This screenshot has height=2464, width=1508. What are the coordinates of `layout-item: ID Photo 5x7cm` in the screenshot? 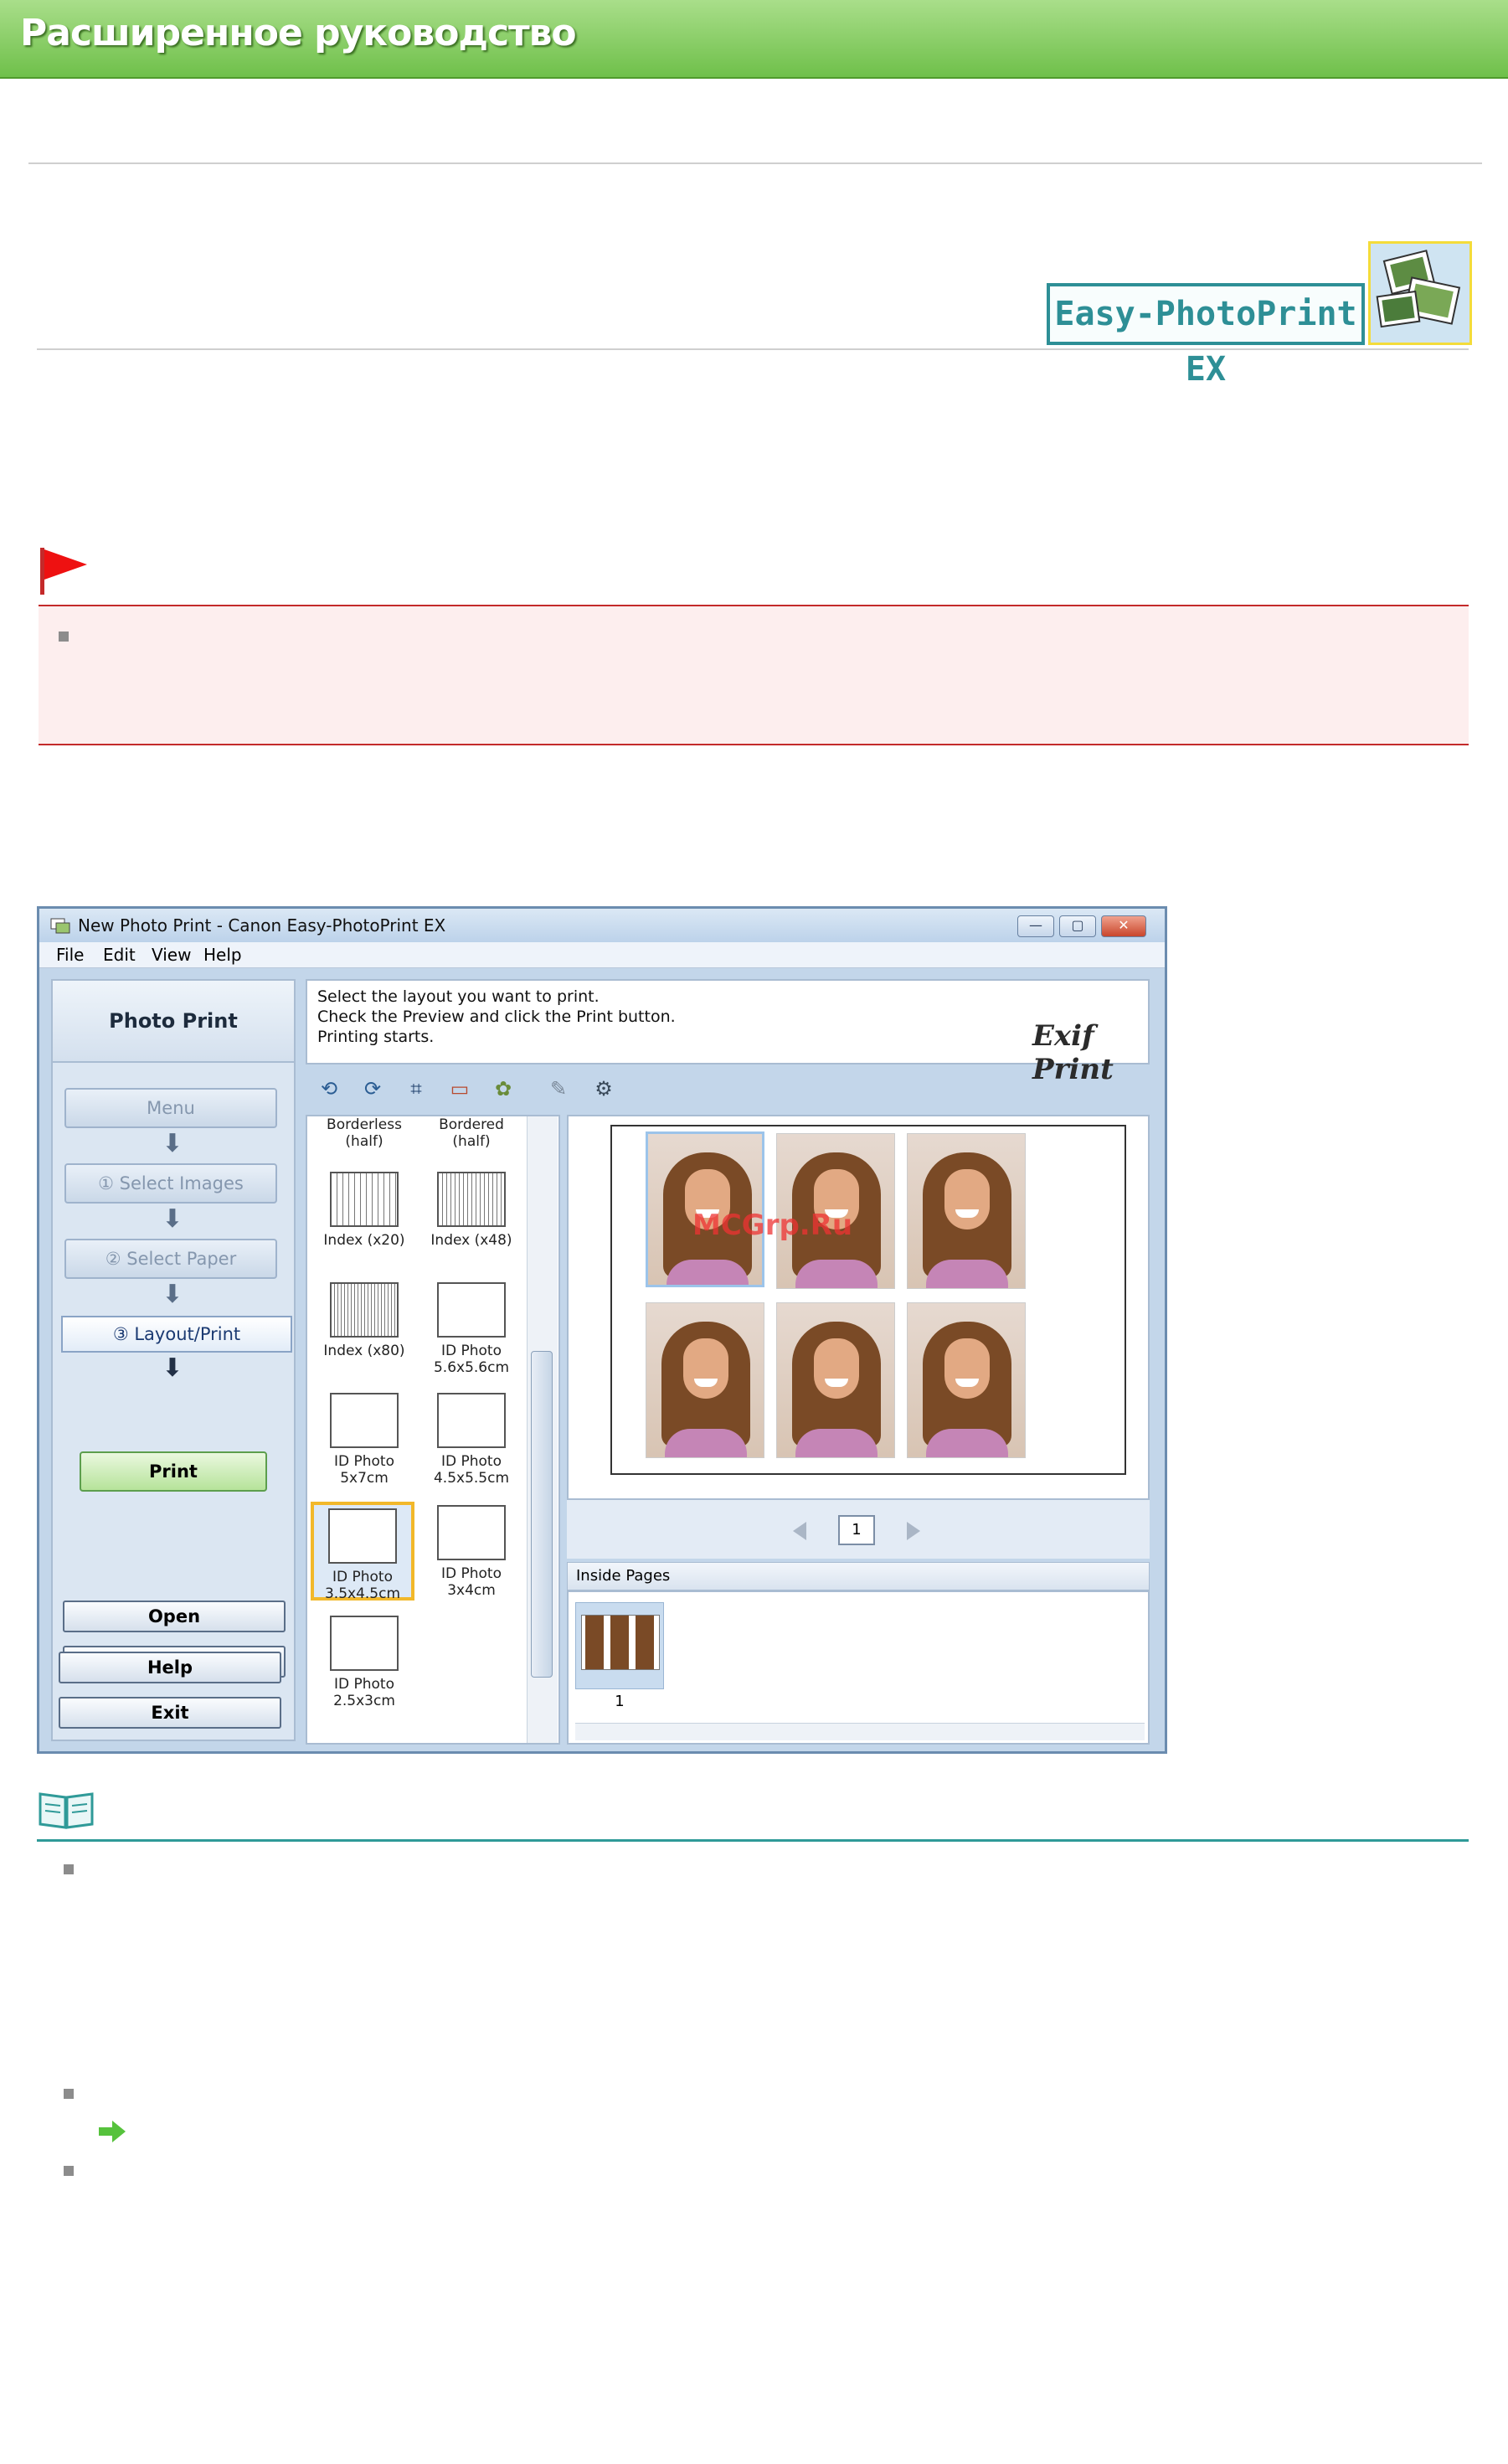 It's located at (364, 1440).